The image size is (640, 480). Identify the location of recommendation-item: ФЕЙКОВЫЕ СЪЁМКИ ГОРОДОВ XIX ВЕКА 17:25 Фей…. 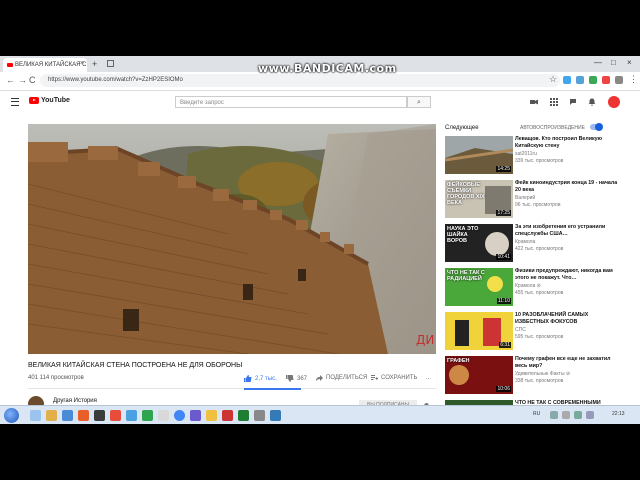
(535, 199).